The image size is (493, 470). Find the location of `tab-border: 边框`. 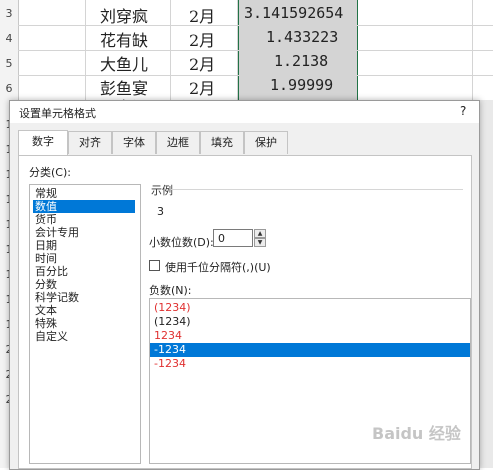

tab-border: 边框 is located at coordinates (178, 142).